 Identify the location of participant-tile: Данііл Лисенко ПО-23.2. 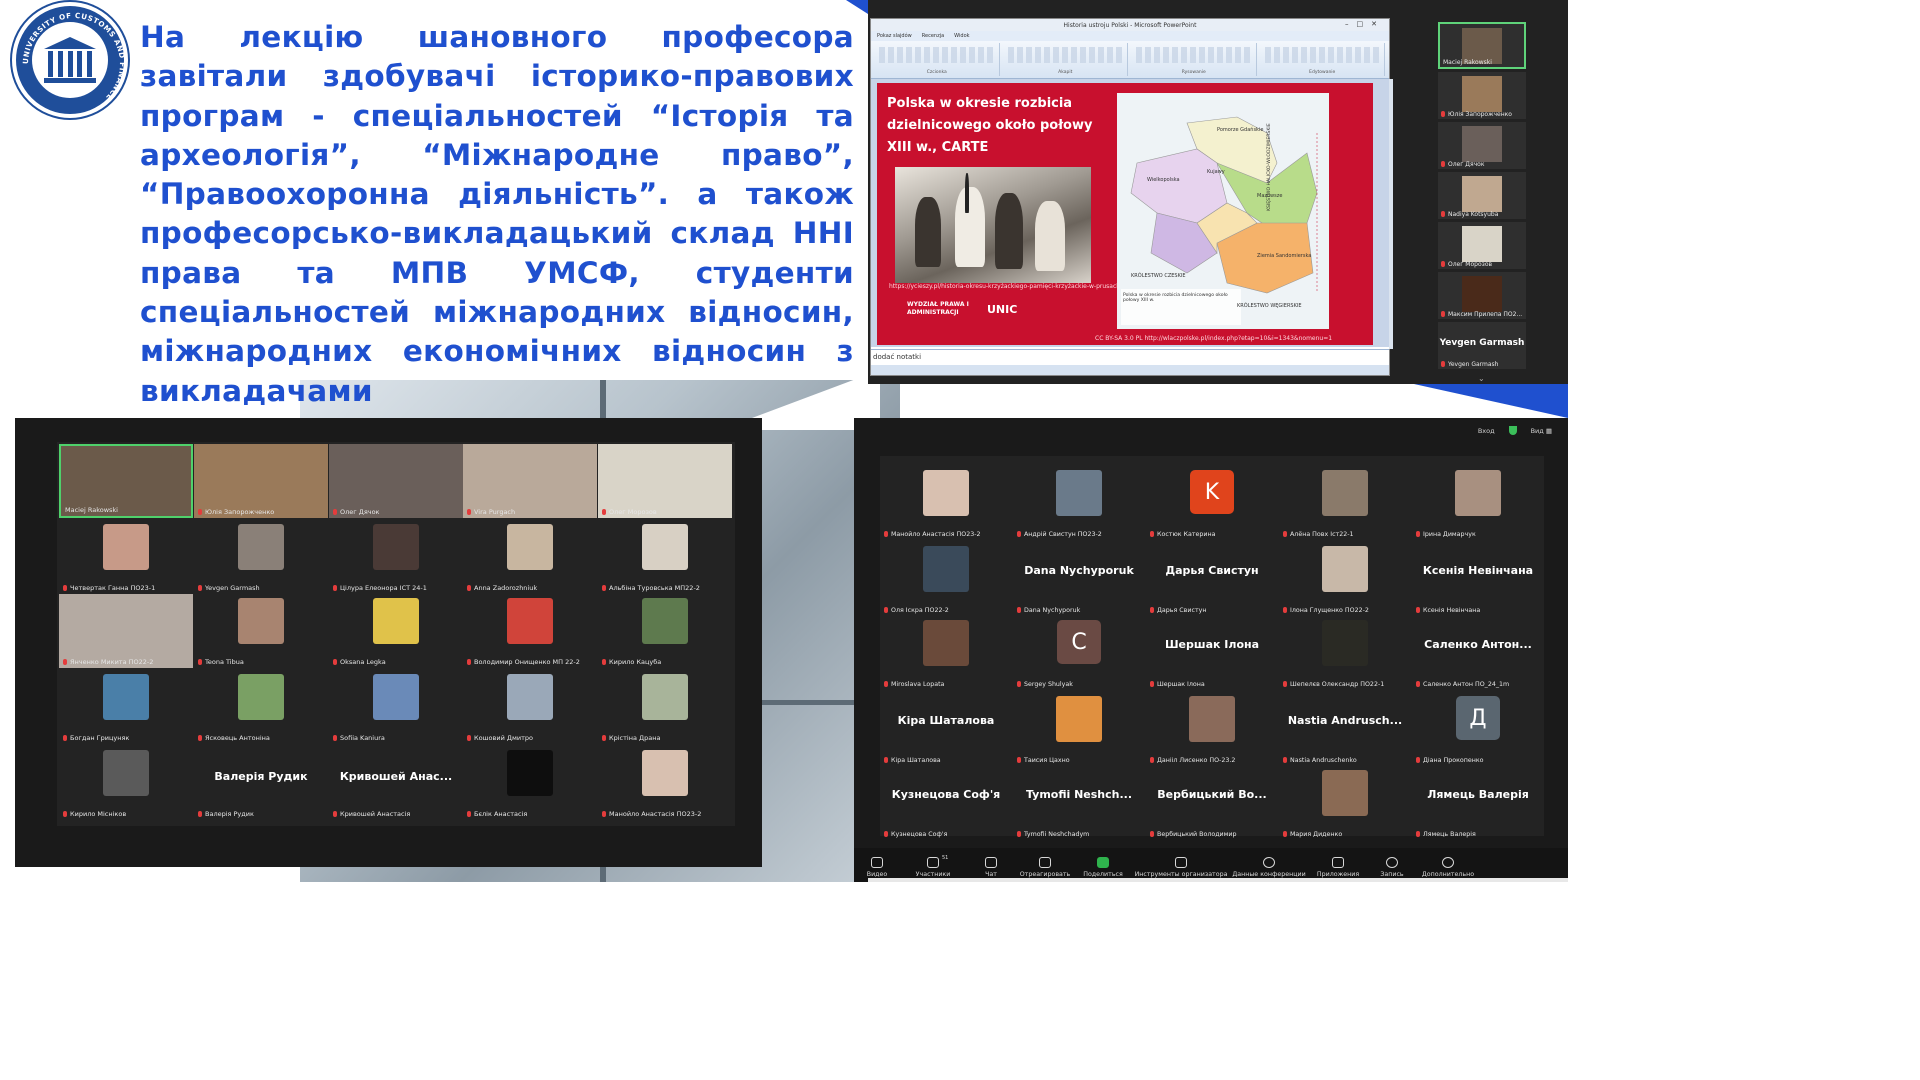
(1212, 729).